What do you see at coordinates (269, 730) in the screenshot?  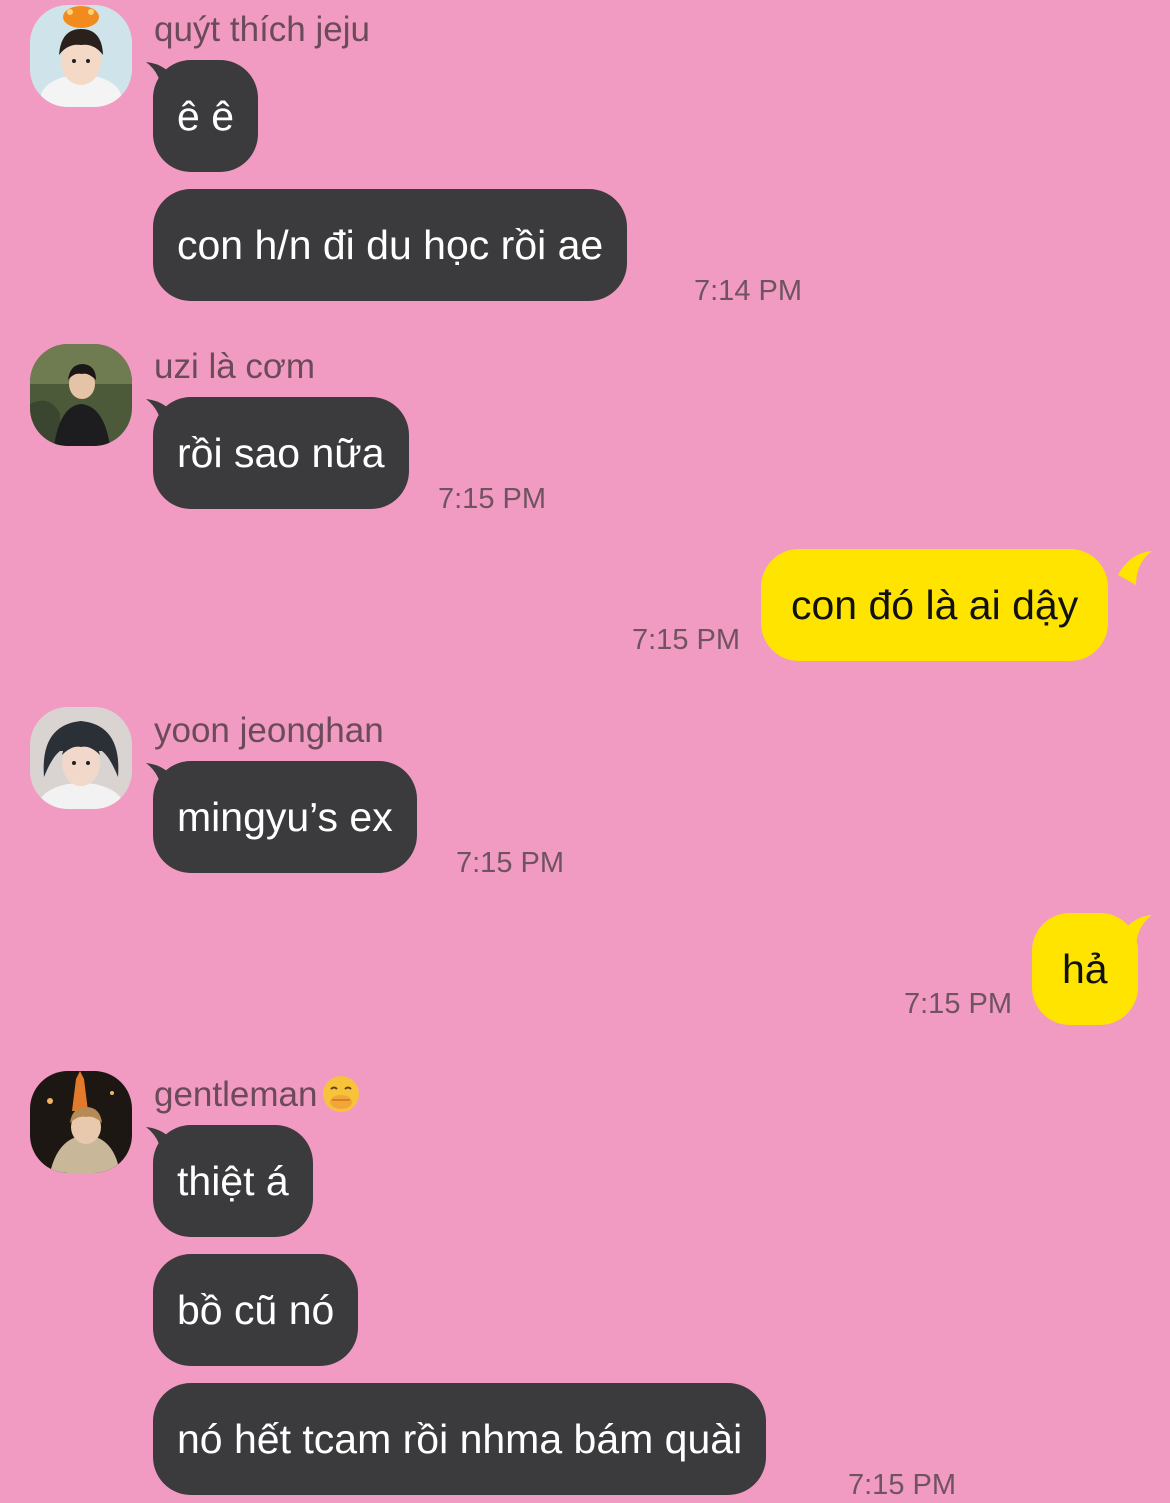 I see `sender-name: yoon jeonghan` at bounding box center [269, 730].